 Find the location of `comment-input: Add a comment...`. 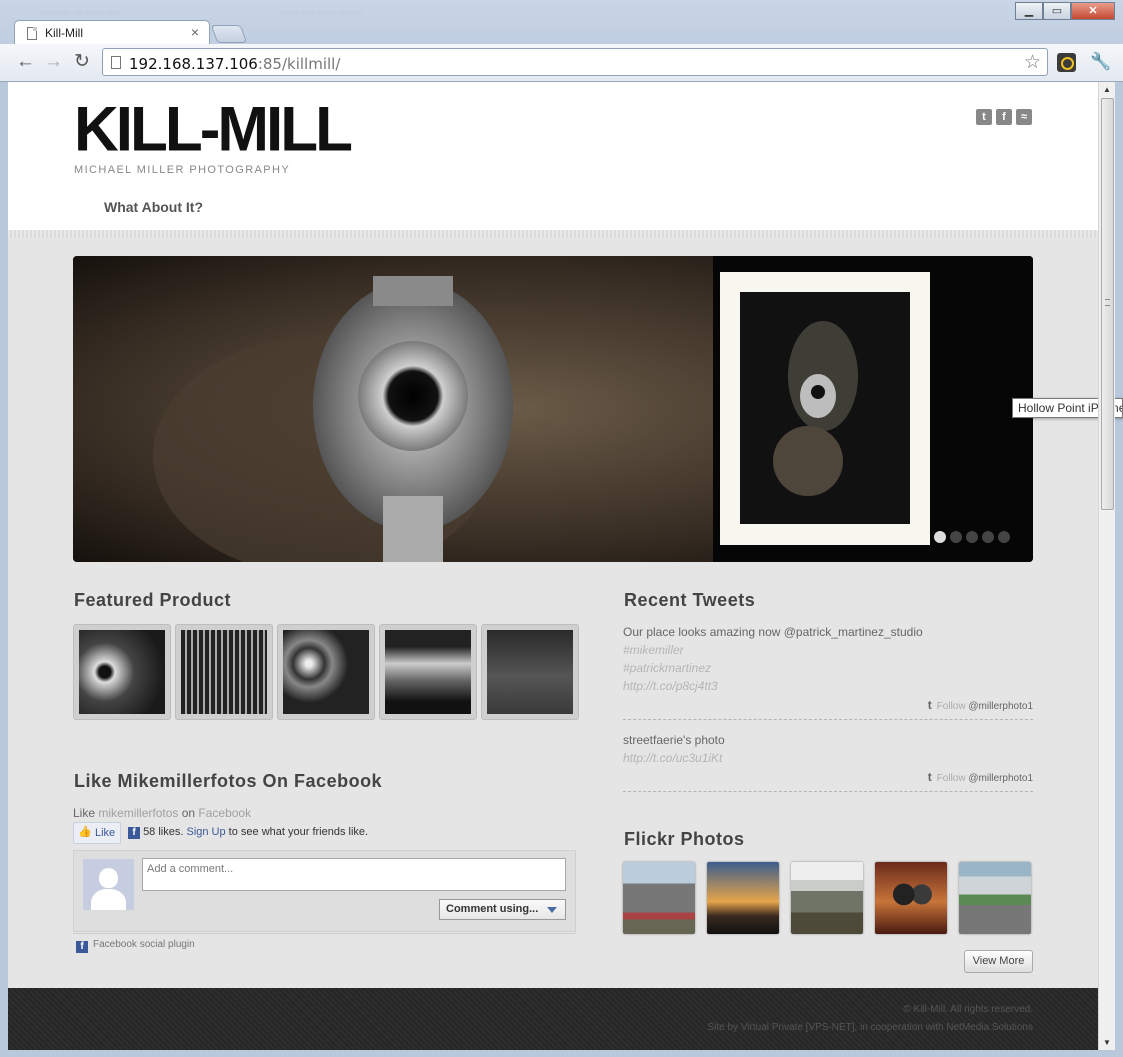

comment-input: Add a comment... is located at coordinates (354, 874).